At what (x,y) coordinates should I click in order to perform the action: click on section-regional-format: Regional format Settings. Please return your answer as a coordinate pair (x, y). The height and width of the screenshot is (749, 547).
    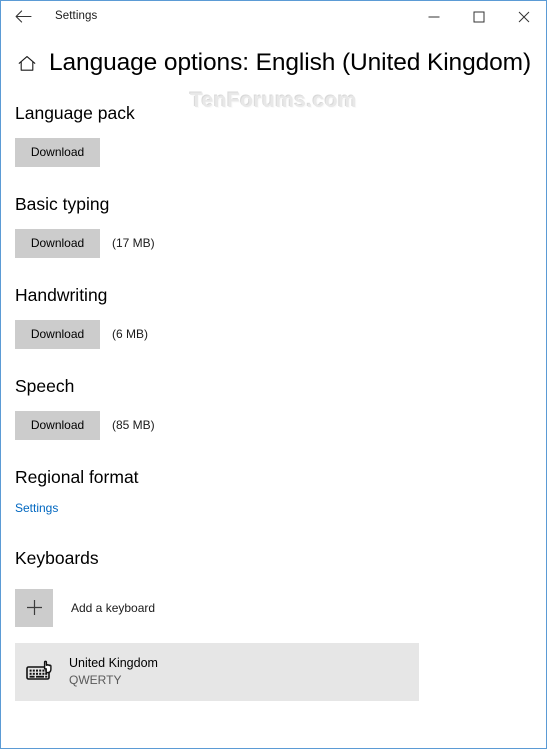
    Looking at the image, I should click on (273, 490).